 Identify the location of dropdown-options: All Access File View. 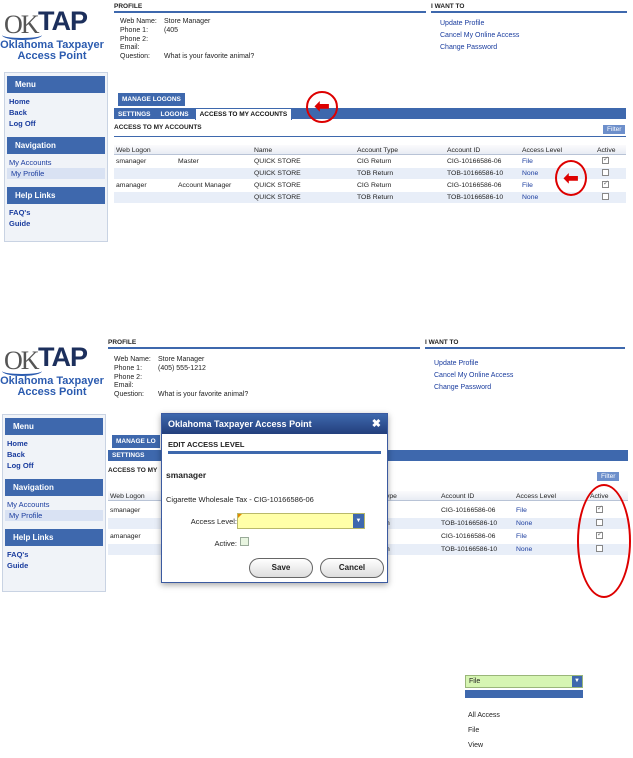
(484, 730).